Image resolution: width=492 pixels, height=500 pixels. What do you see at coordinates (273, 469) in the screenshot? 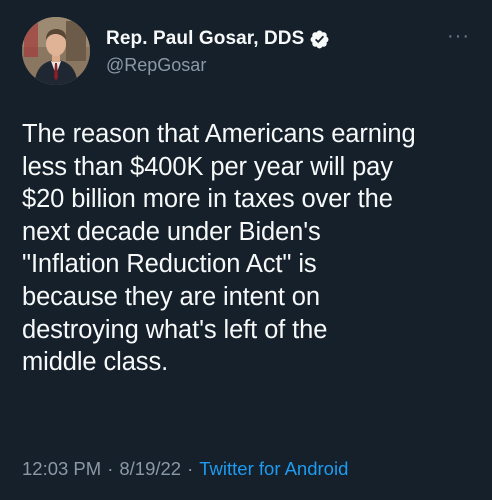
I see `tweet-source-link: Twitter for Android` at bounding box center [273, 469].